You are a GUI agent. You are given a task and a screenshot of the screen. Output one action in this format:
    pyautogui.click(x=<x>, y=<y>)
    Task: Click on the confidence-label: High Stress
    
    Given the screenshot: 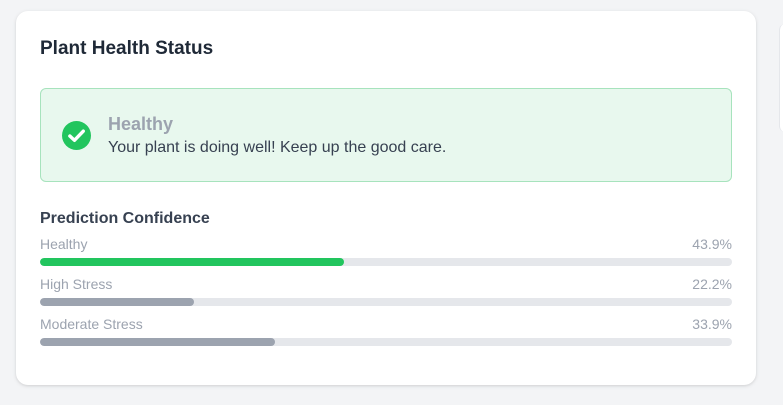 What is the action you would take?
    pyautogui.click(x=76, y=284)
    